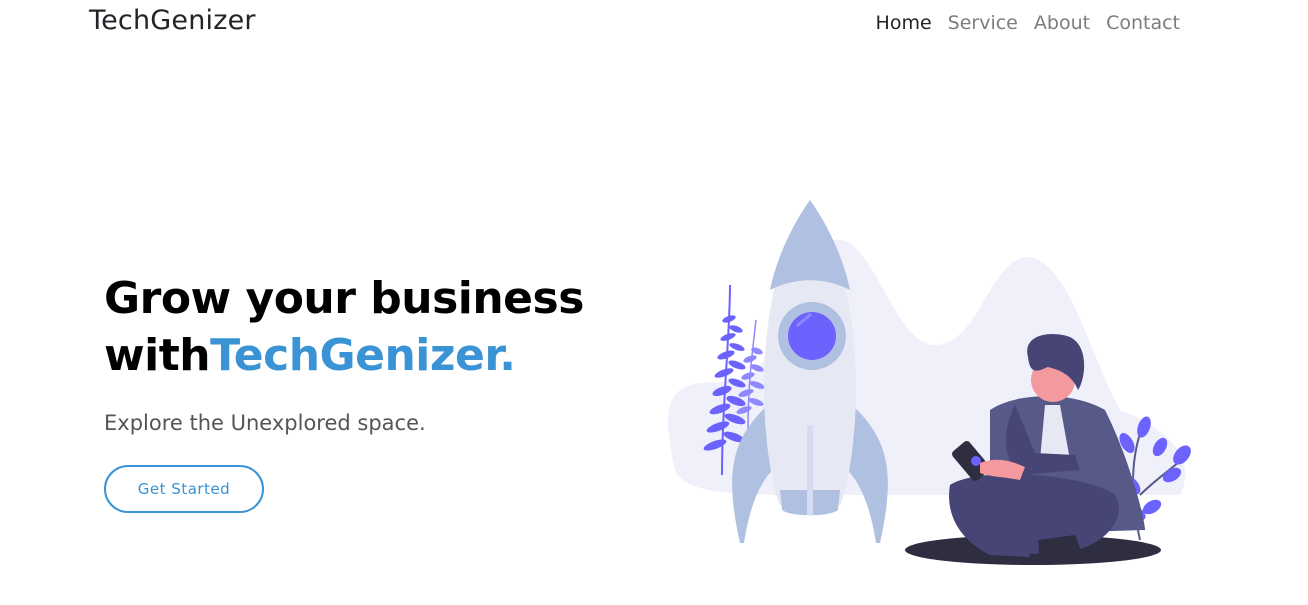 The height and width of the screenshot is (605, 1308). What do you see at coordinates (1062, 23) in the screenshot?
I see `nav-link-about: About` at bounding box center [1062, 23].